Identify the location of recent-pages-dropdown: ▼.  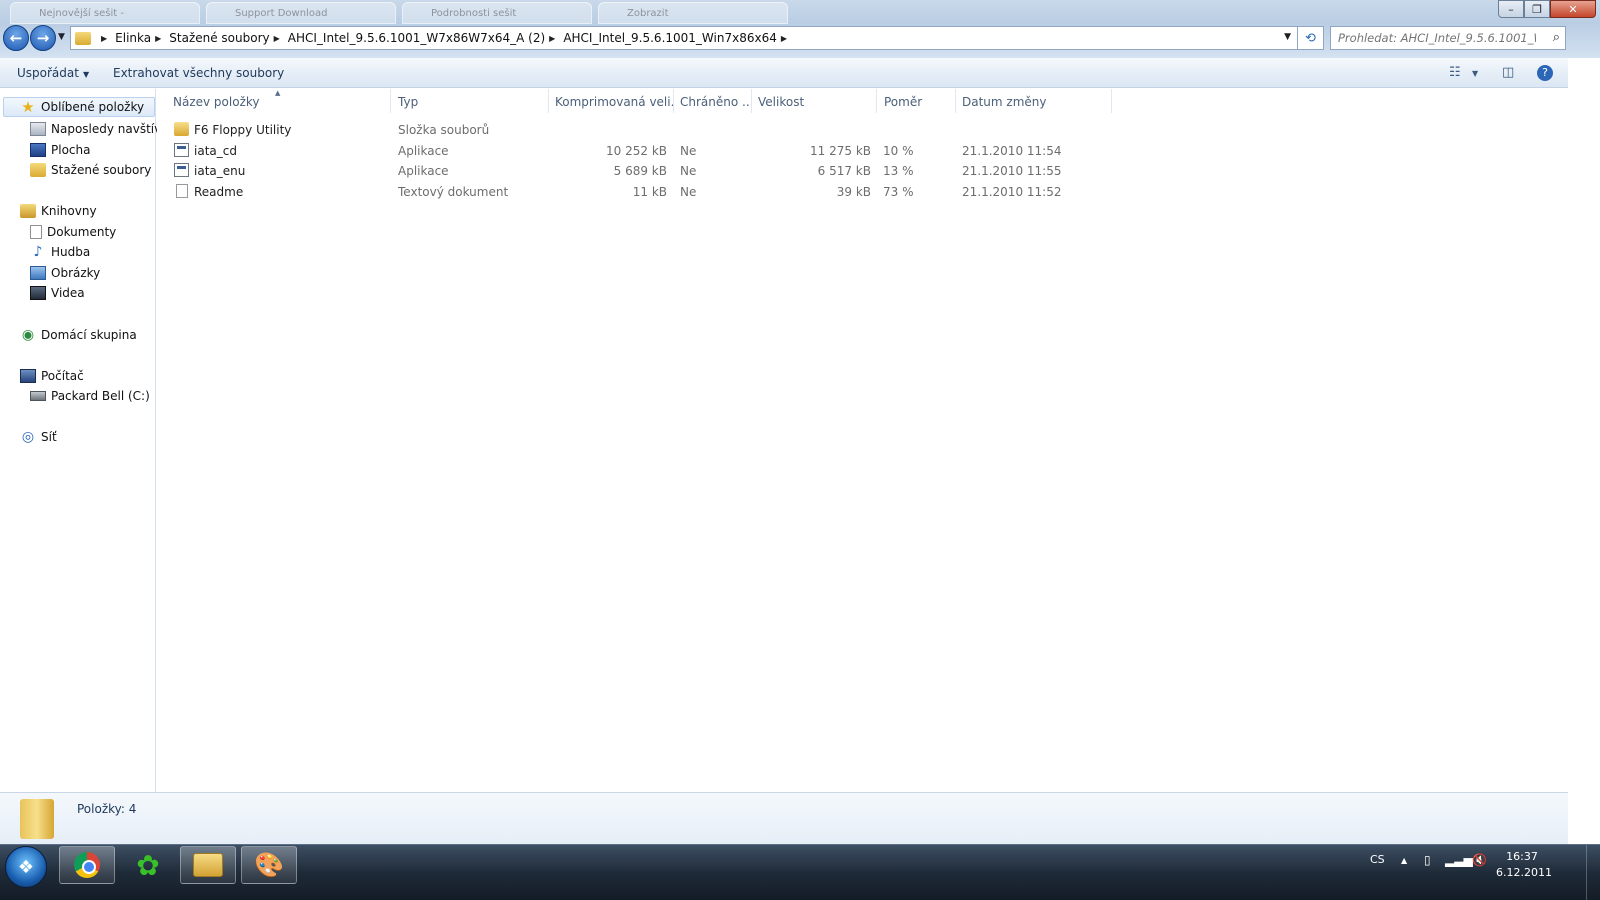
(61, 37).